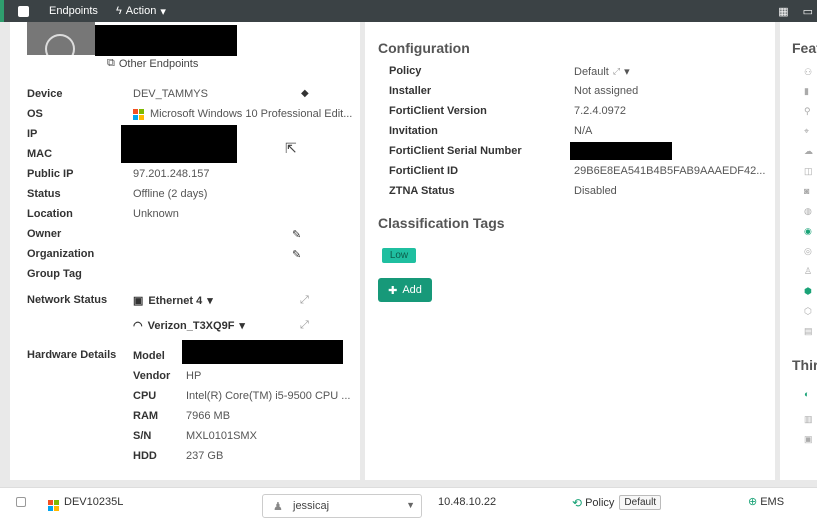  What do you see at coordinates (412, 290) in the screenshot?
I see `add-tag-label: Add` at bounding box center [412, 290].